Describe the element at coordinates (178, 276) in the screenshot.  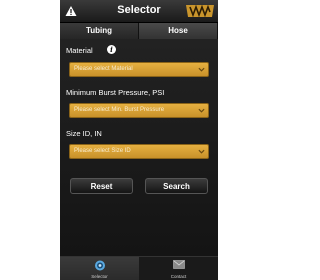
I see `bottom-tab-contact-label: Contact` at that location.